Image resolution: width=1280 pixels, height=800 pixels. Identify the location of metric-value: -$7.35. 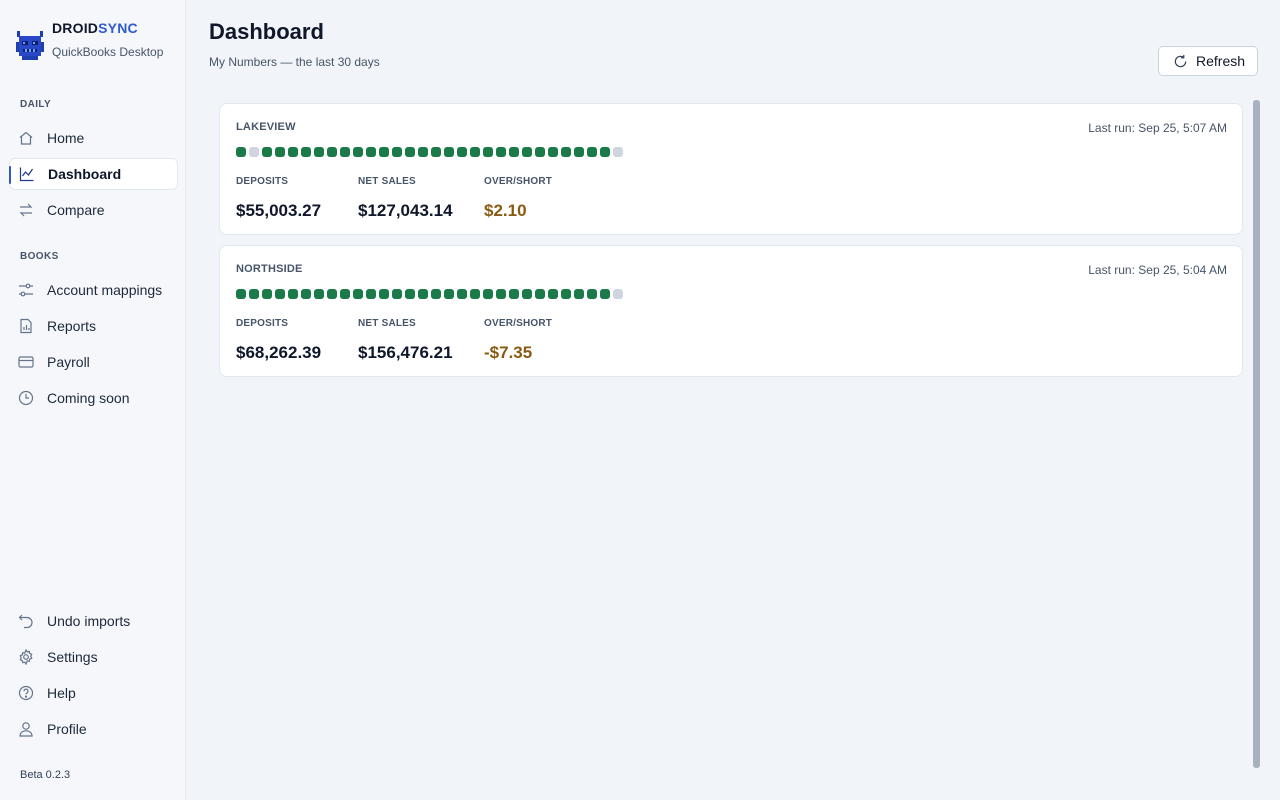
(508, 352).